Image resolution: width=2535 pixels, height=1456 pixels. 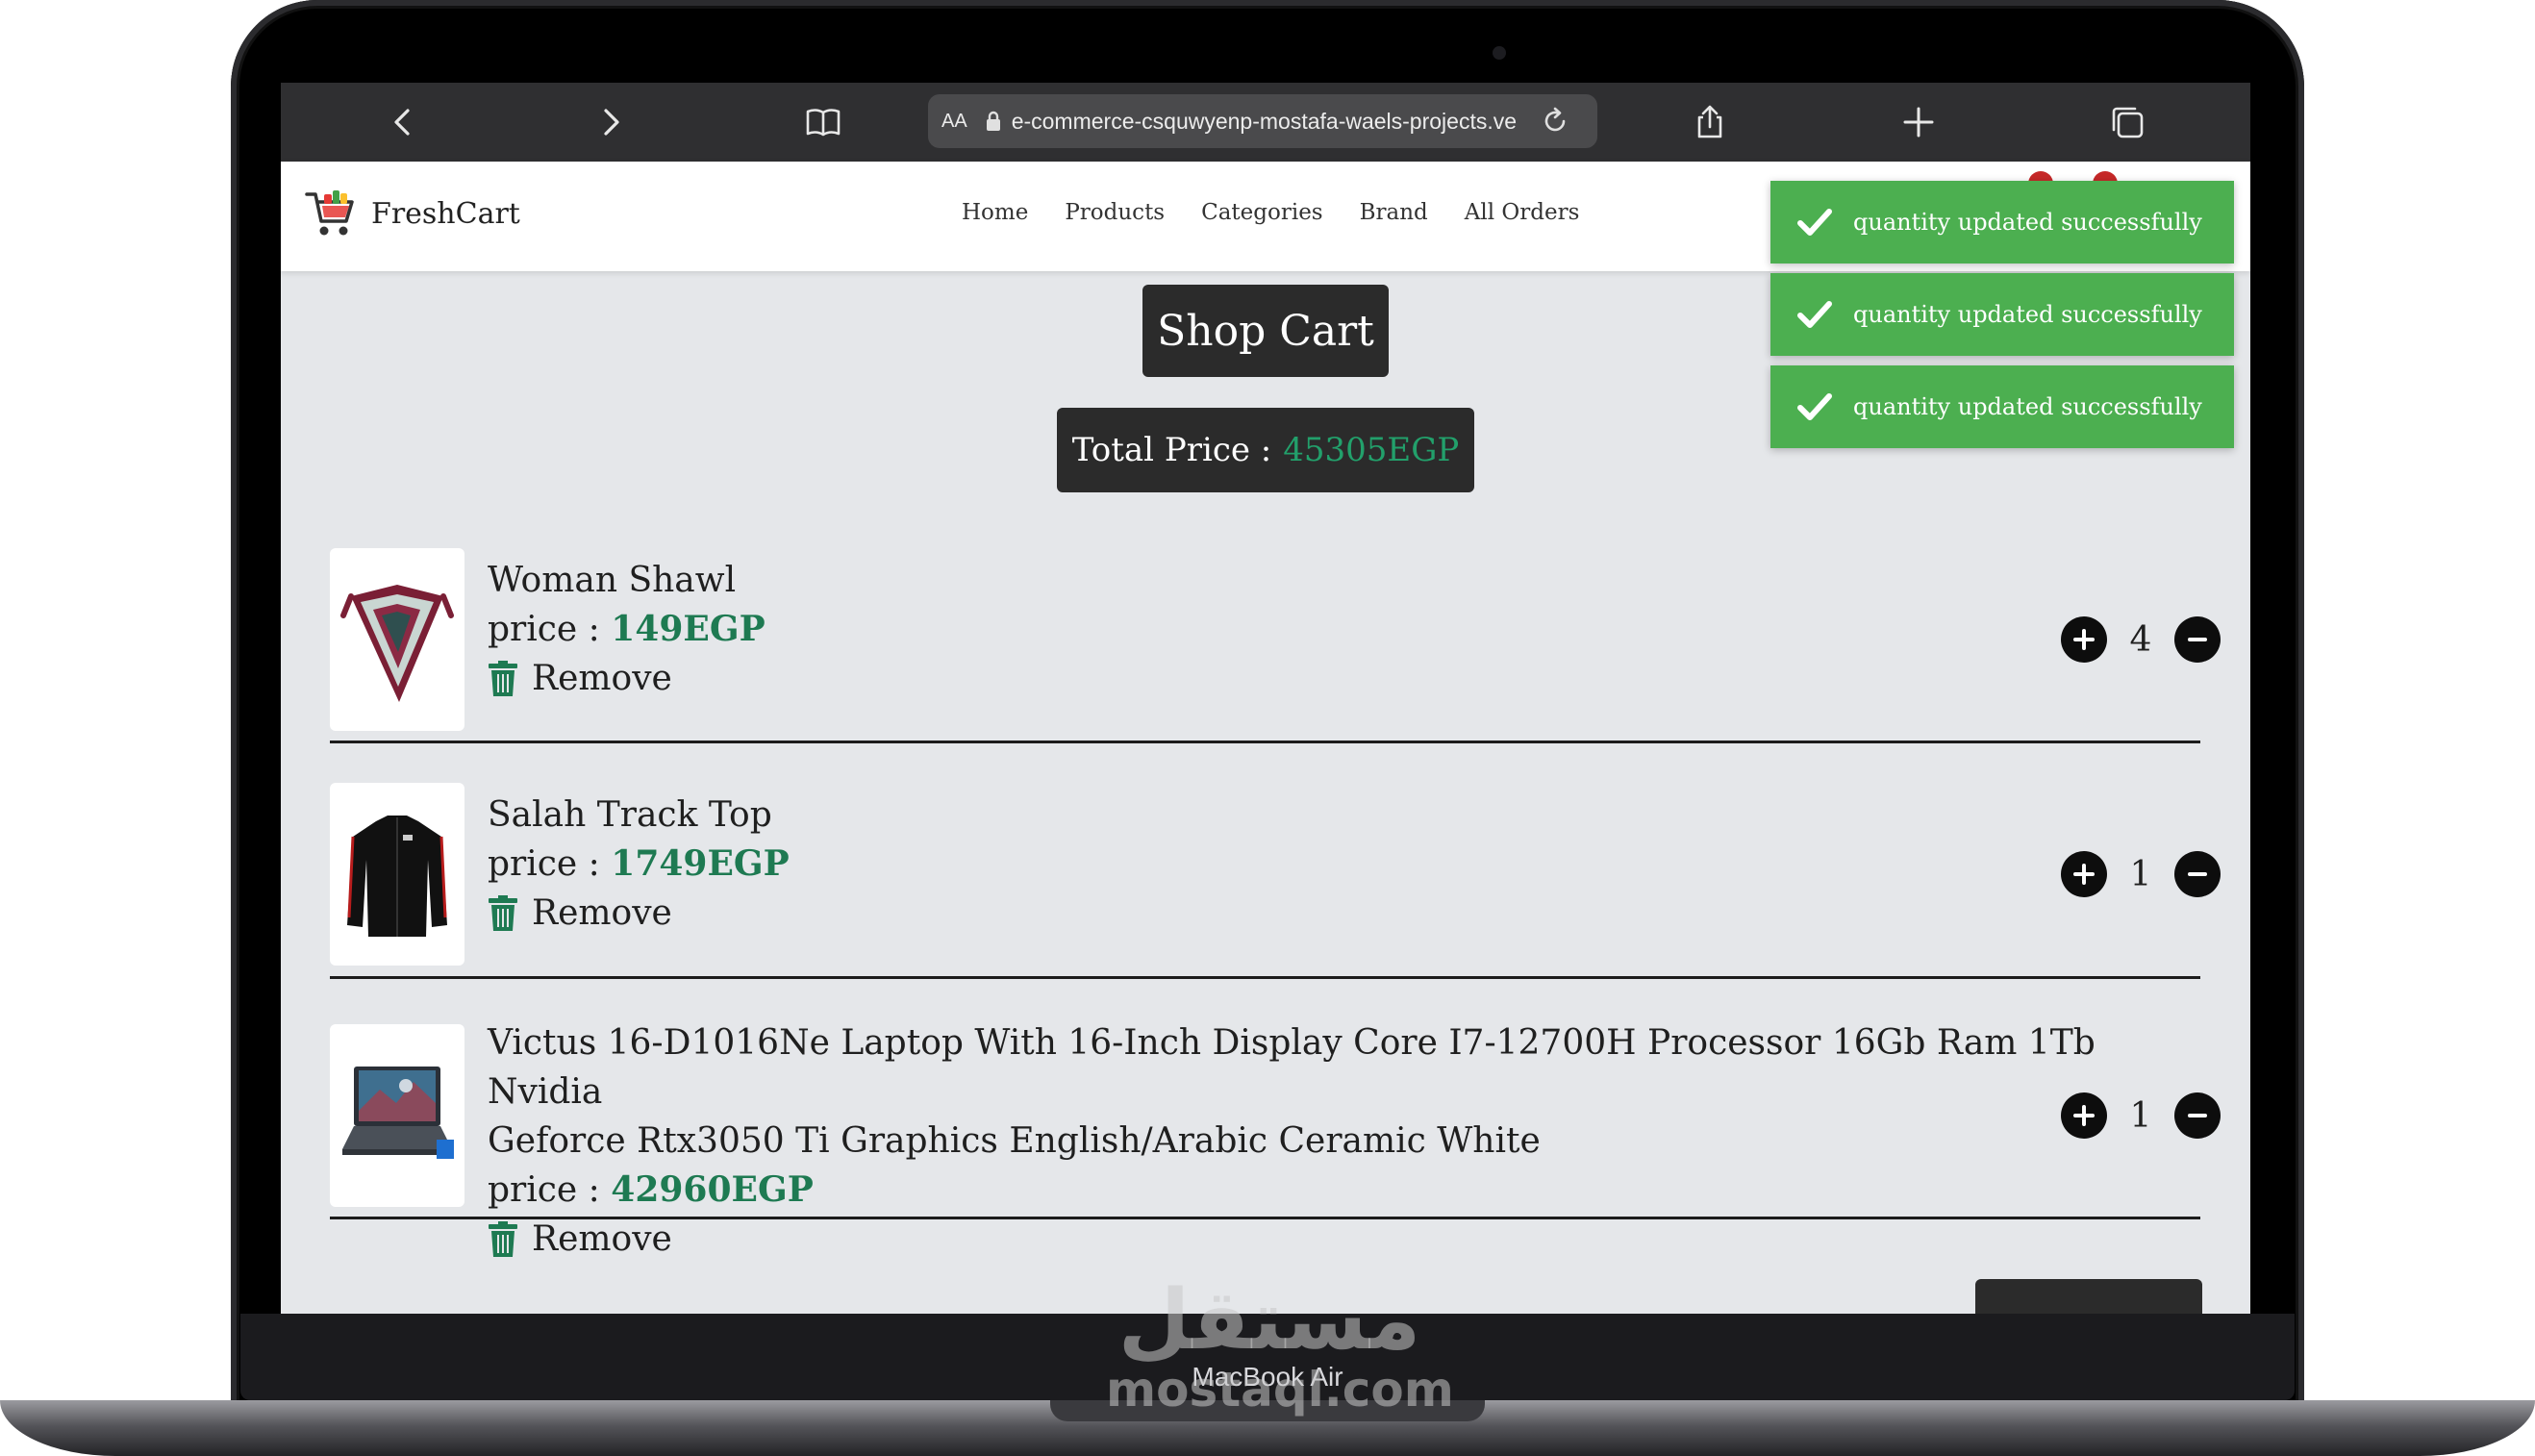 I want to click on nav-link-categories: Categories, so click(x=1262, y=213).